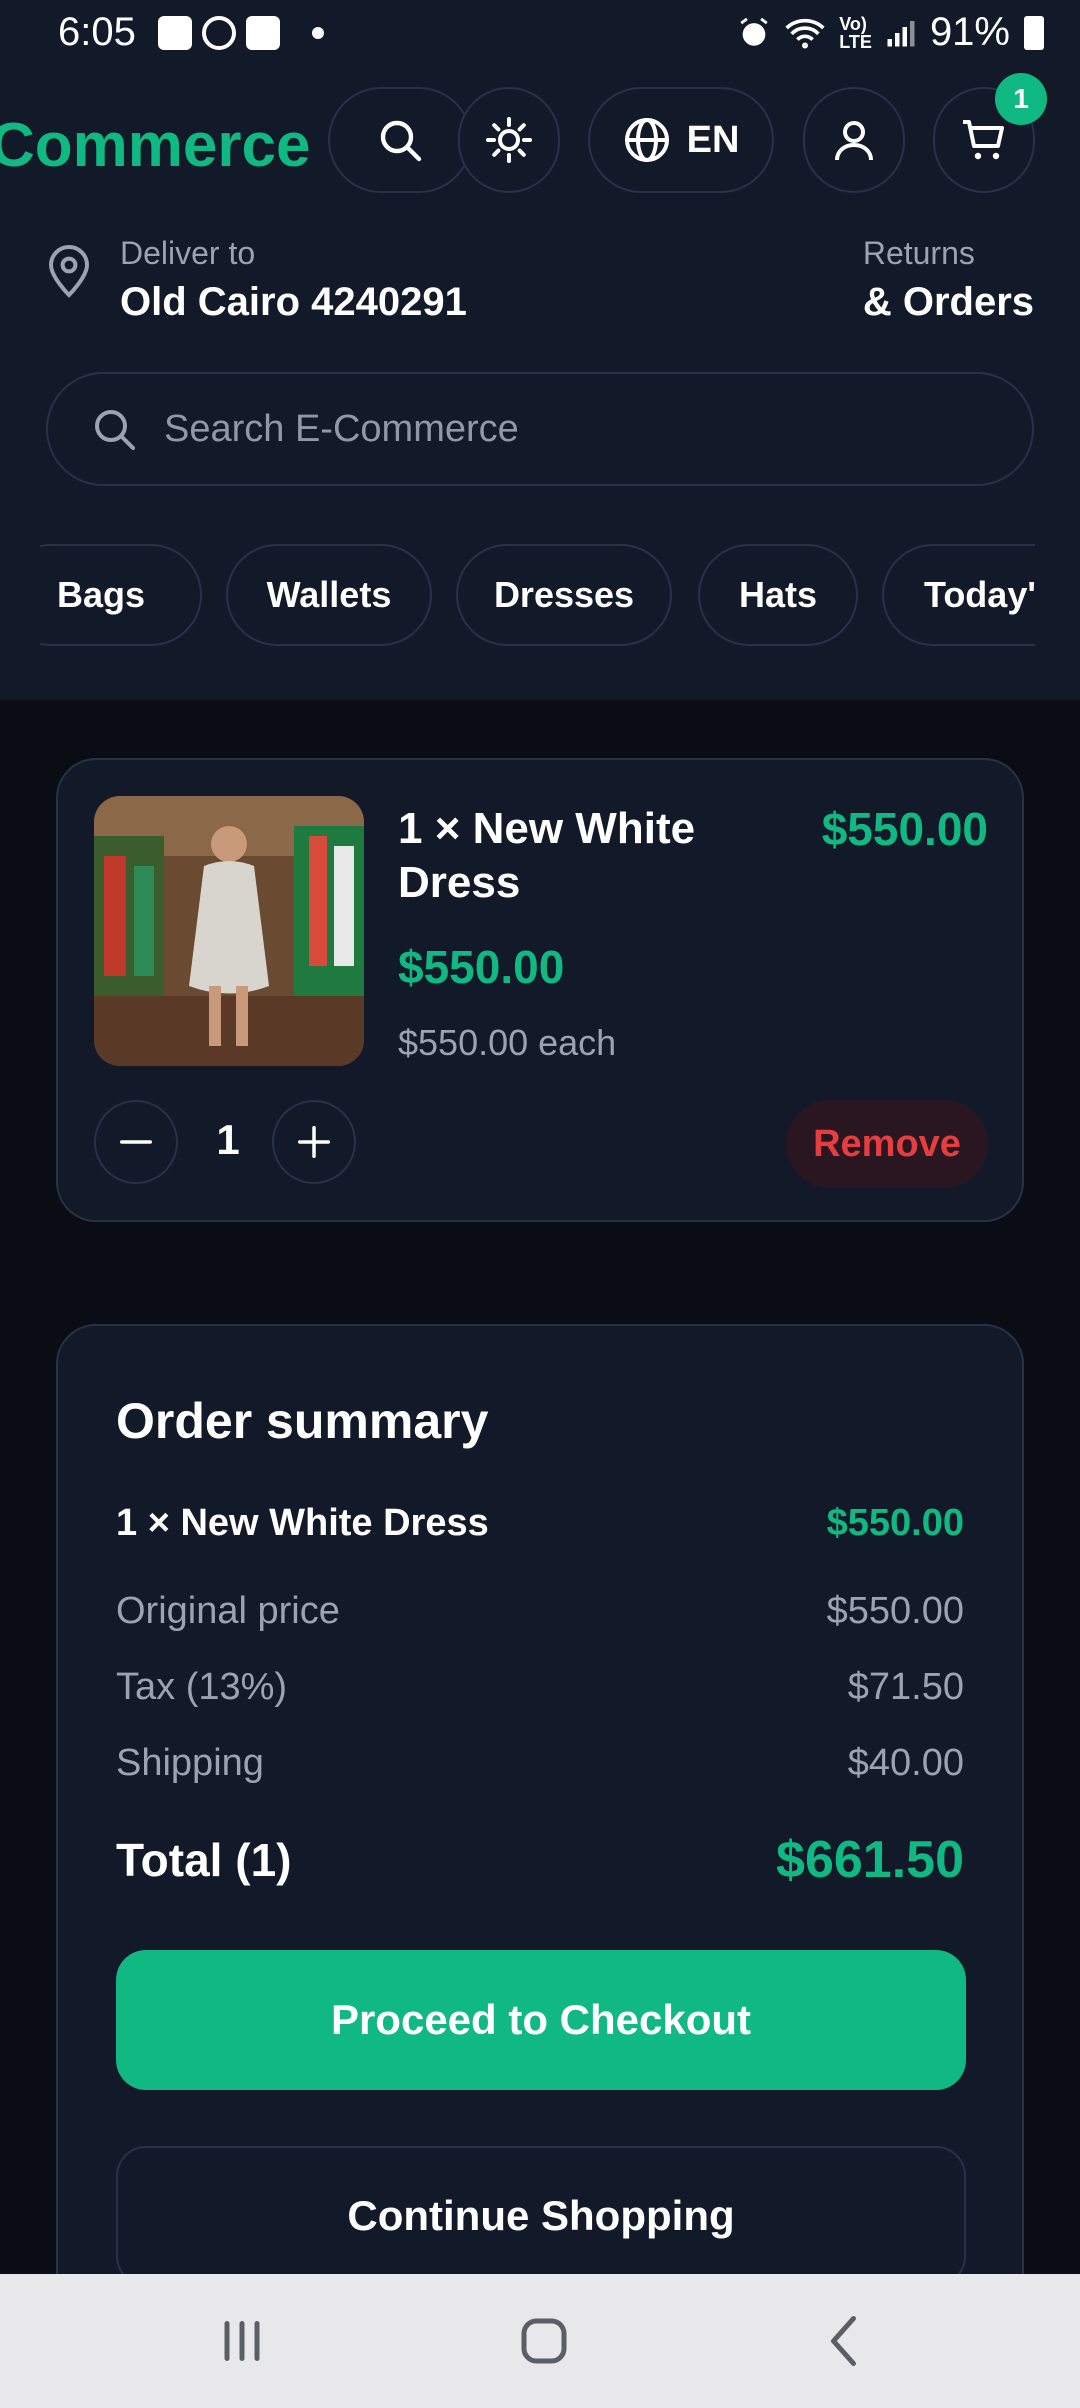 The width and height of the screenshot is (1080, 2408). I want to click on shipping-label: Shipping, so click(190, 1763).